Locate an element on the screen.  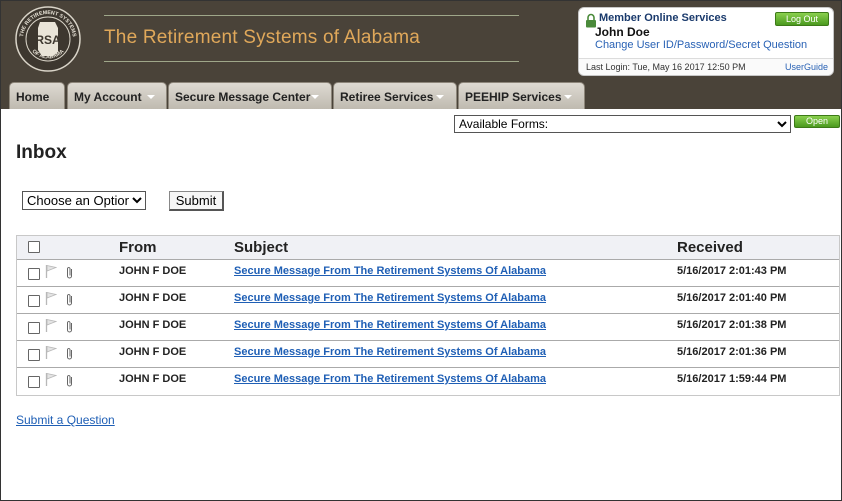
tab-home: Home is located at coordinates (37, 95).